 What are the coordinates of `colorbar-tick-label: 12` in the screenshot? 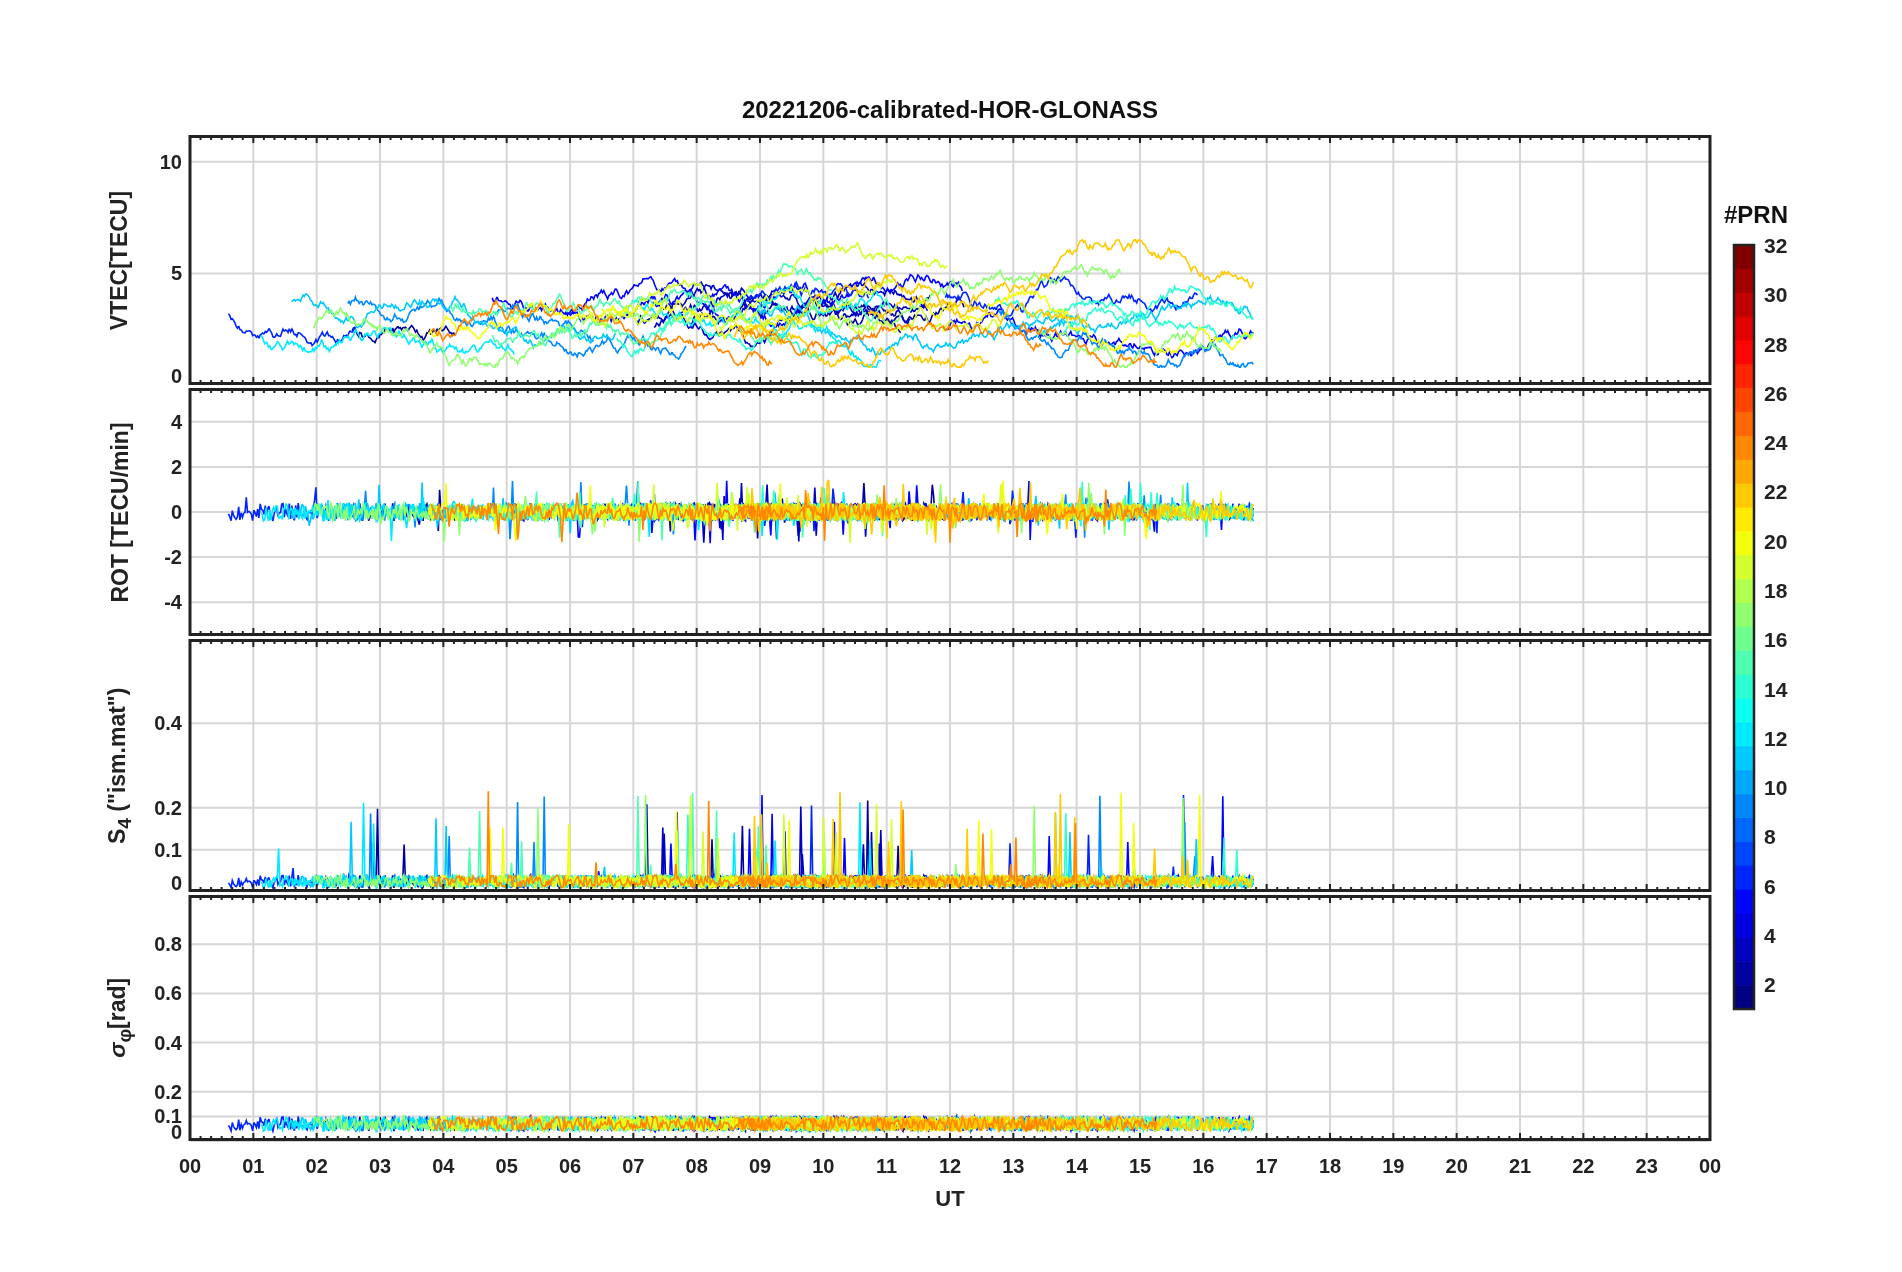 It's located at (1776, 738).